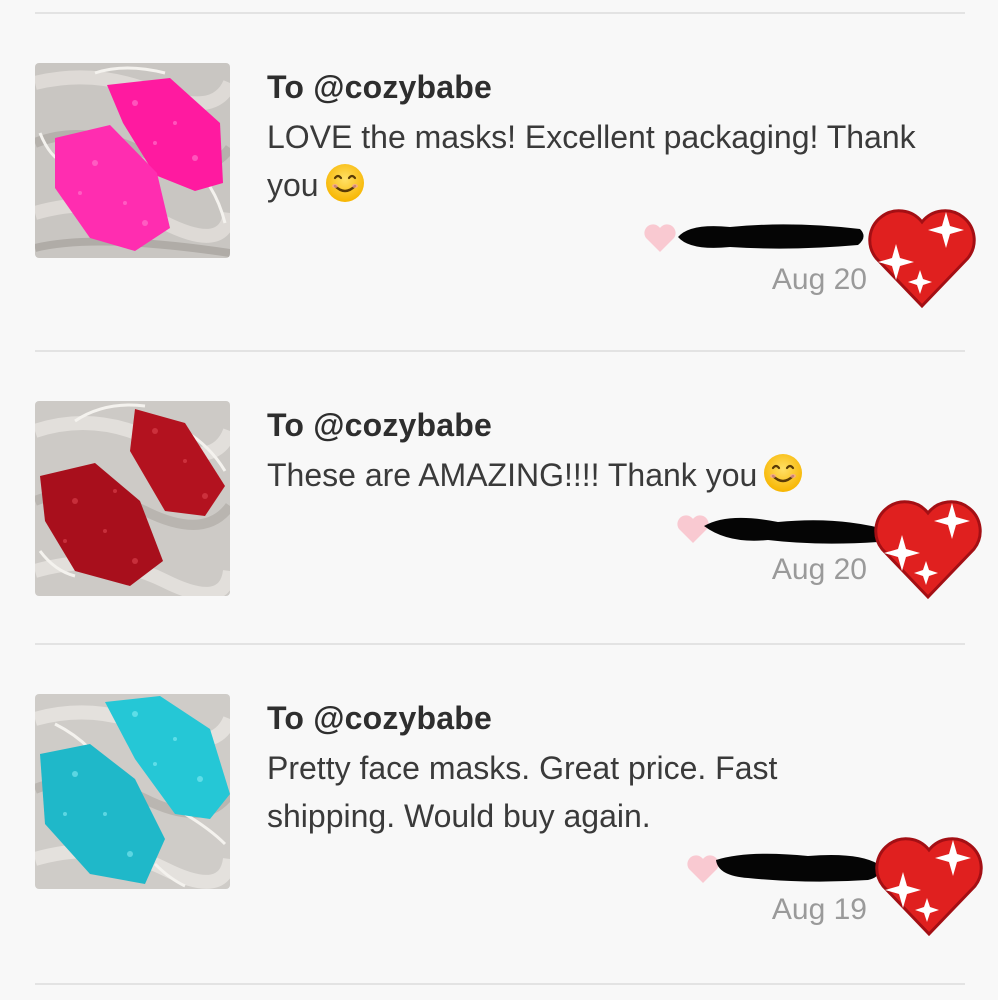 Image resolution: width=998 pixels, height=1000 pixels. I want to click on review-text: These are AMAZING!!!! Thank you, so click(597, 475).